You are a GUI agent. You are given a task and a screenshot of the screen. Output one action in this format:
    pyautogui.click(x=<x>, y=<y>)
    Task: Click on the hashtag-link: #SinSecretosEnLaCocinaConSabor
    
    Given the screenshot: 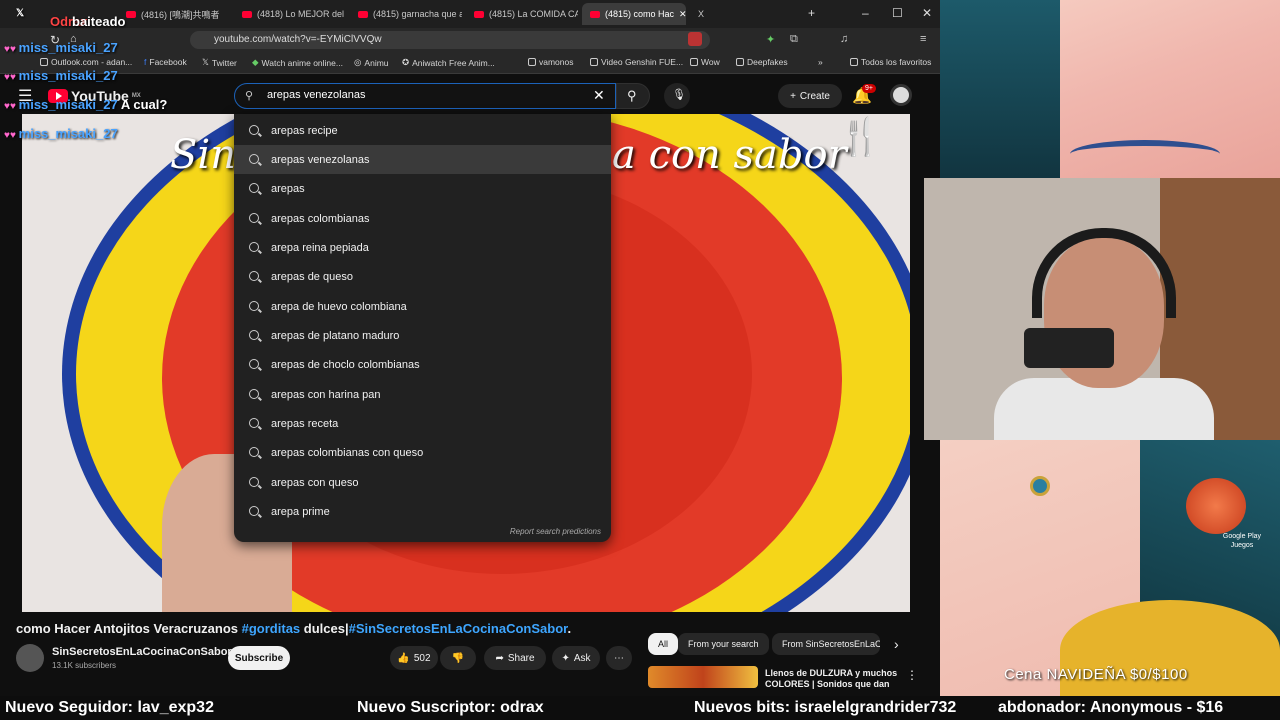 What is the action you would take?
    pyautogui.click(x=458, y=628)
    